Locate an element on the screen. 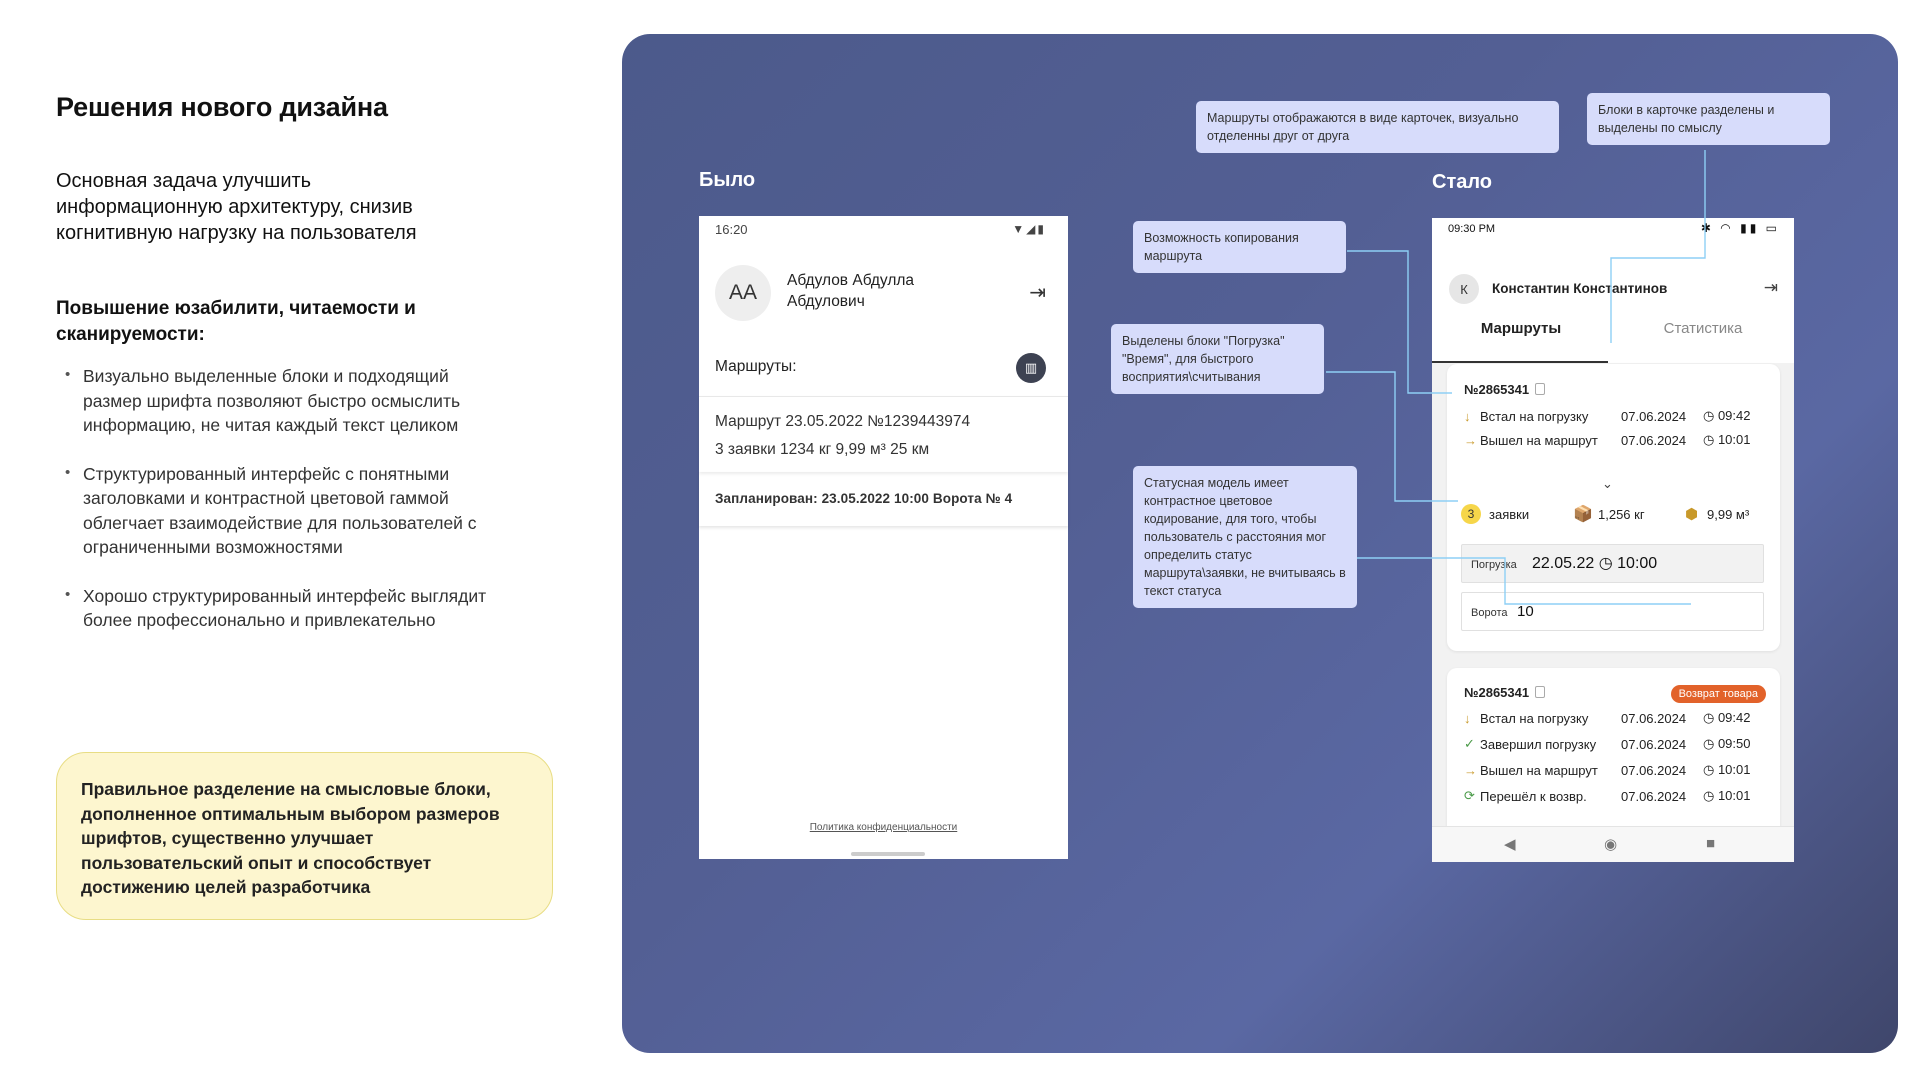 The height and width of the screenshot is (1080, 1920). status-icons: ▼◢▮ is located at coordinates (1029, 229).